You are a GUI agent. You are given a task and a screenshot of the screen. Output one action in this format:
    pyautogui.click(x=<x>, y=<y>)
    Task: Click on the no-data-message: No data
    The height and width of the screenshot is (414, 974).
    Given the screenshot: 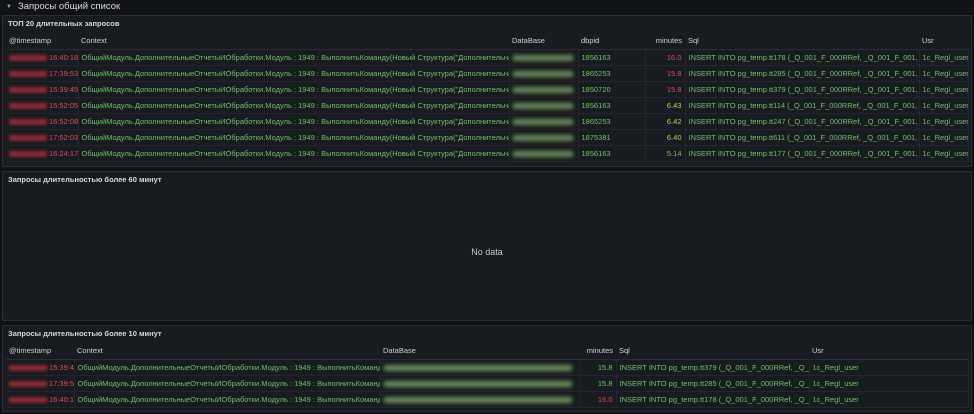 What is the action you would take?
    pyautogui.click(x=487, y=252)
    